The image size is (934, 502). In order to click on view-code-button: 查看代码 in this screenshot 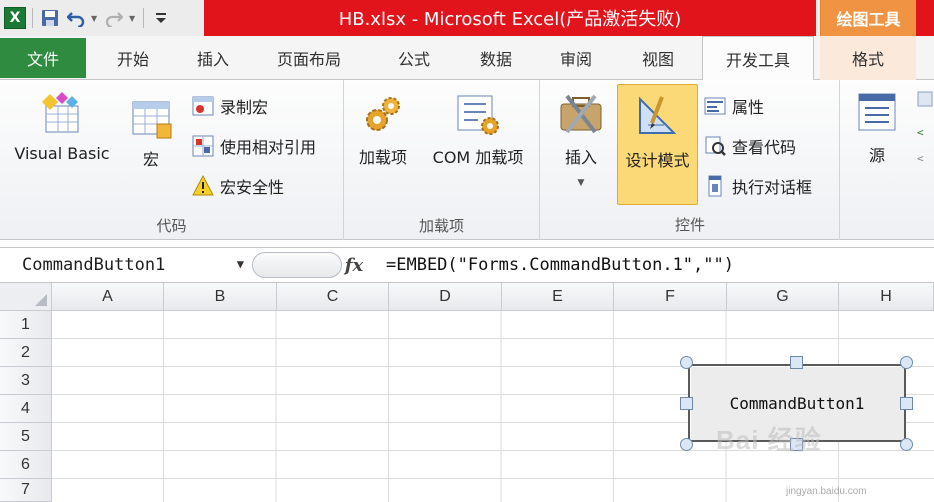, I will do `click(750, 146)`.